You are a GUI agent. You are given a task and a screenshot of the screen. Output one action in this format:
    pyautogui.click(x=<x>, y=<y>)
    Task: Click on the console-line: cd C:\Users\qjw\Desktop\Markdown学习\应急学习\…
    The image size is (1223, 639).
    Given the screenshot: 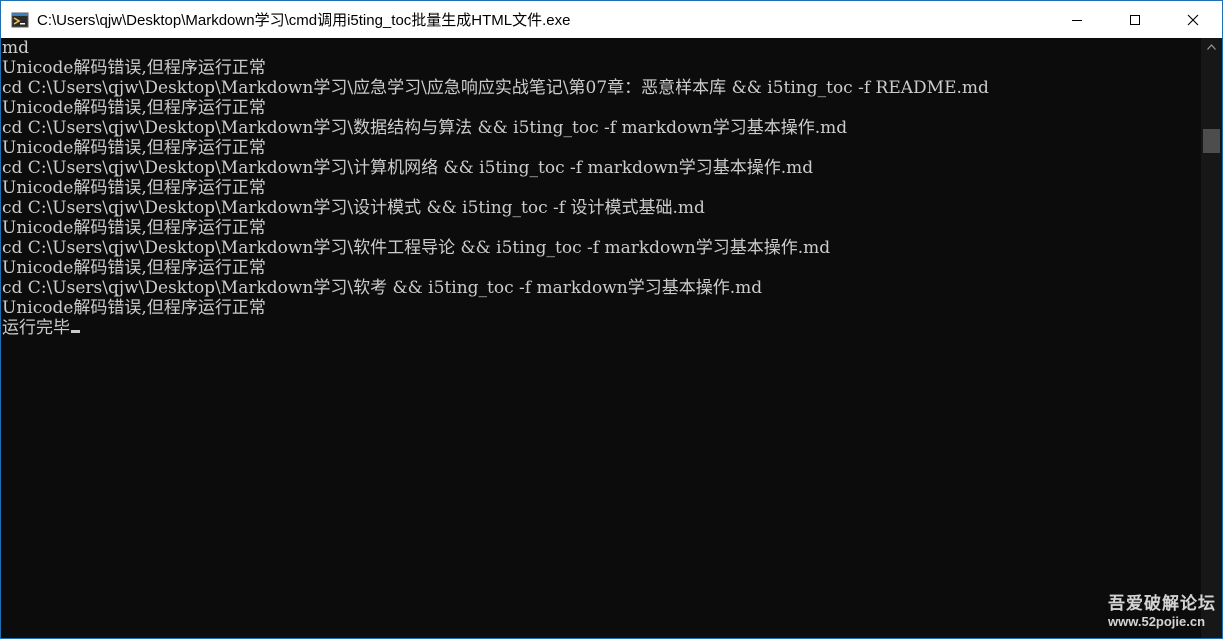 What is the action you would take?
    pyautogui.click(x=495, y=88)
    